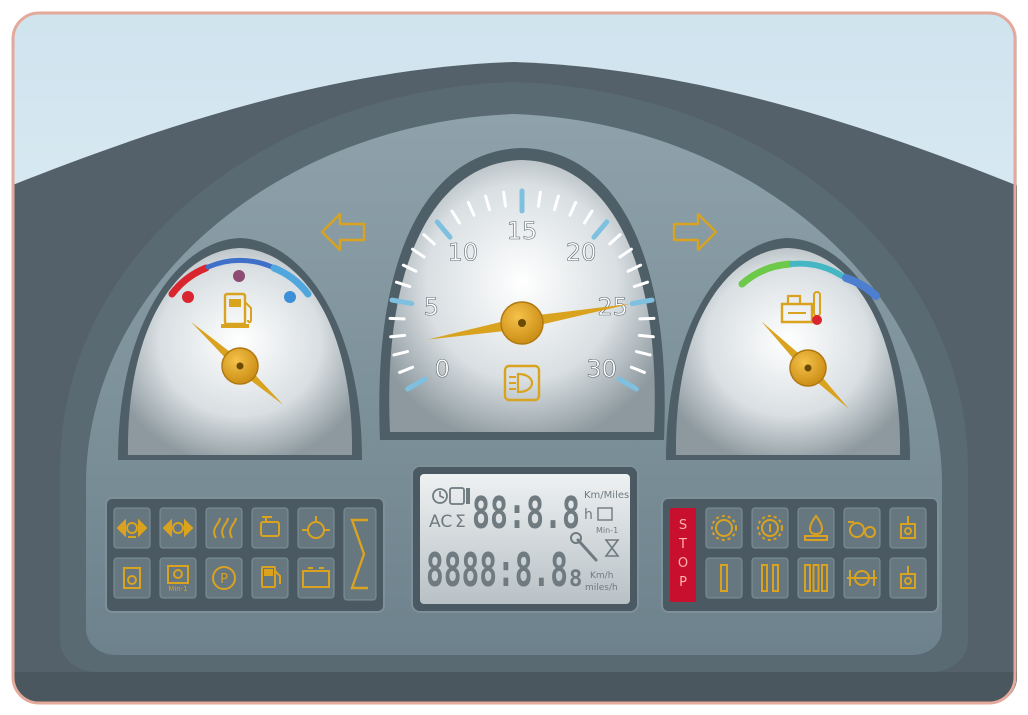 The height and width of the screenshot is (715, 1028). Describe the element at coordinates (683, 525) in the screenshot. I see `stop-letter: S` at that location.